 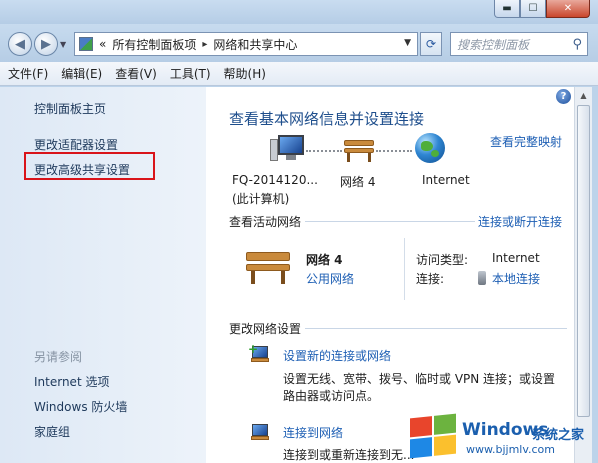 I want to click on refresh-icon: ⟳, so click(x=431, y=44).